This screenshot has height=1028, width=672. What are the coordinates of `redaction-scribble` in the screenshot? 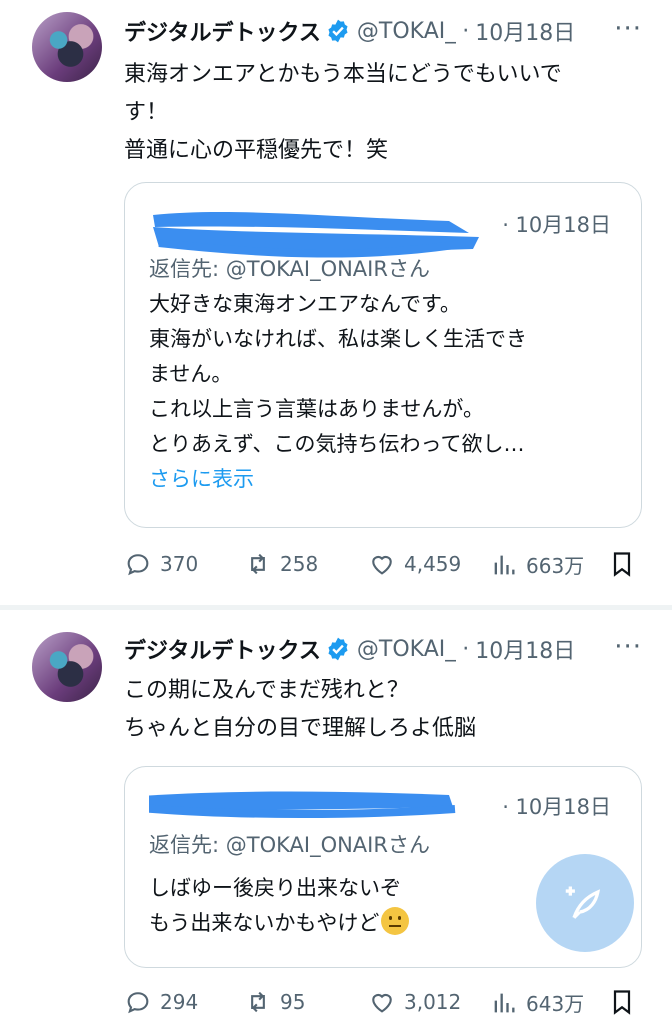 It's located at (302, 804).